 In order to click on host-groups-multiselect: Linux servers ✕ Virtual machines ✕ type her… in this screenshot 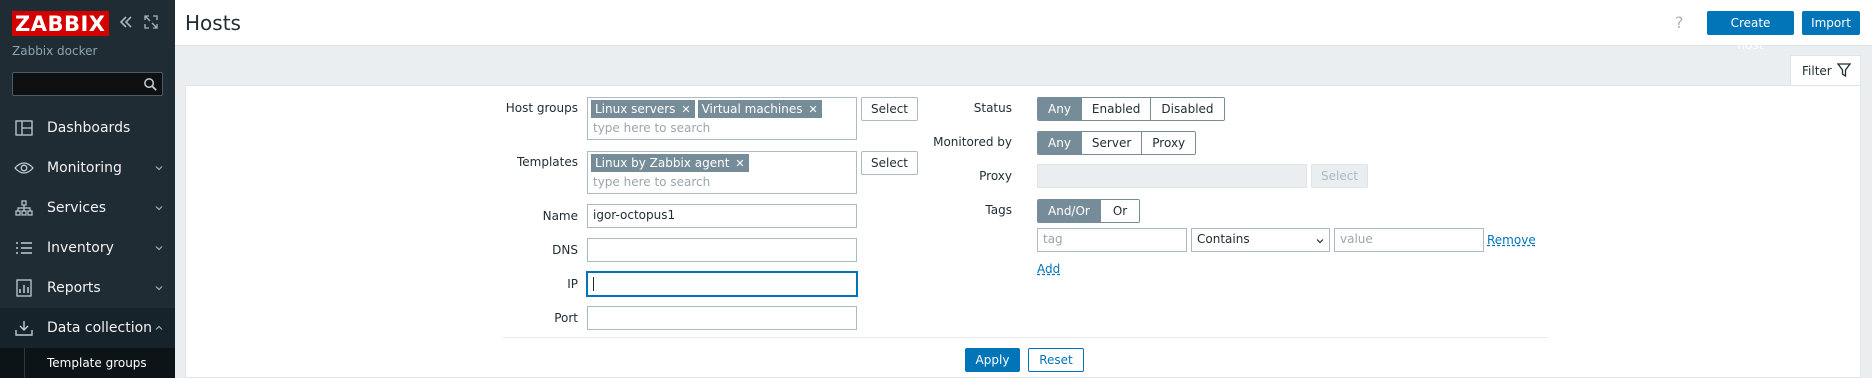, I will do `click(722, 118)`.